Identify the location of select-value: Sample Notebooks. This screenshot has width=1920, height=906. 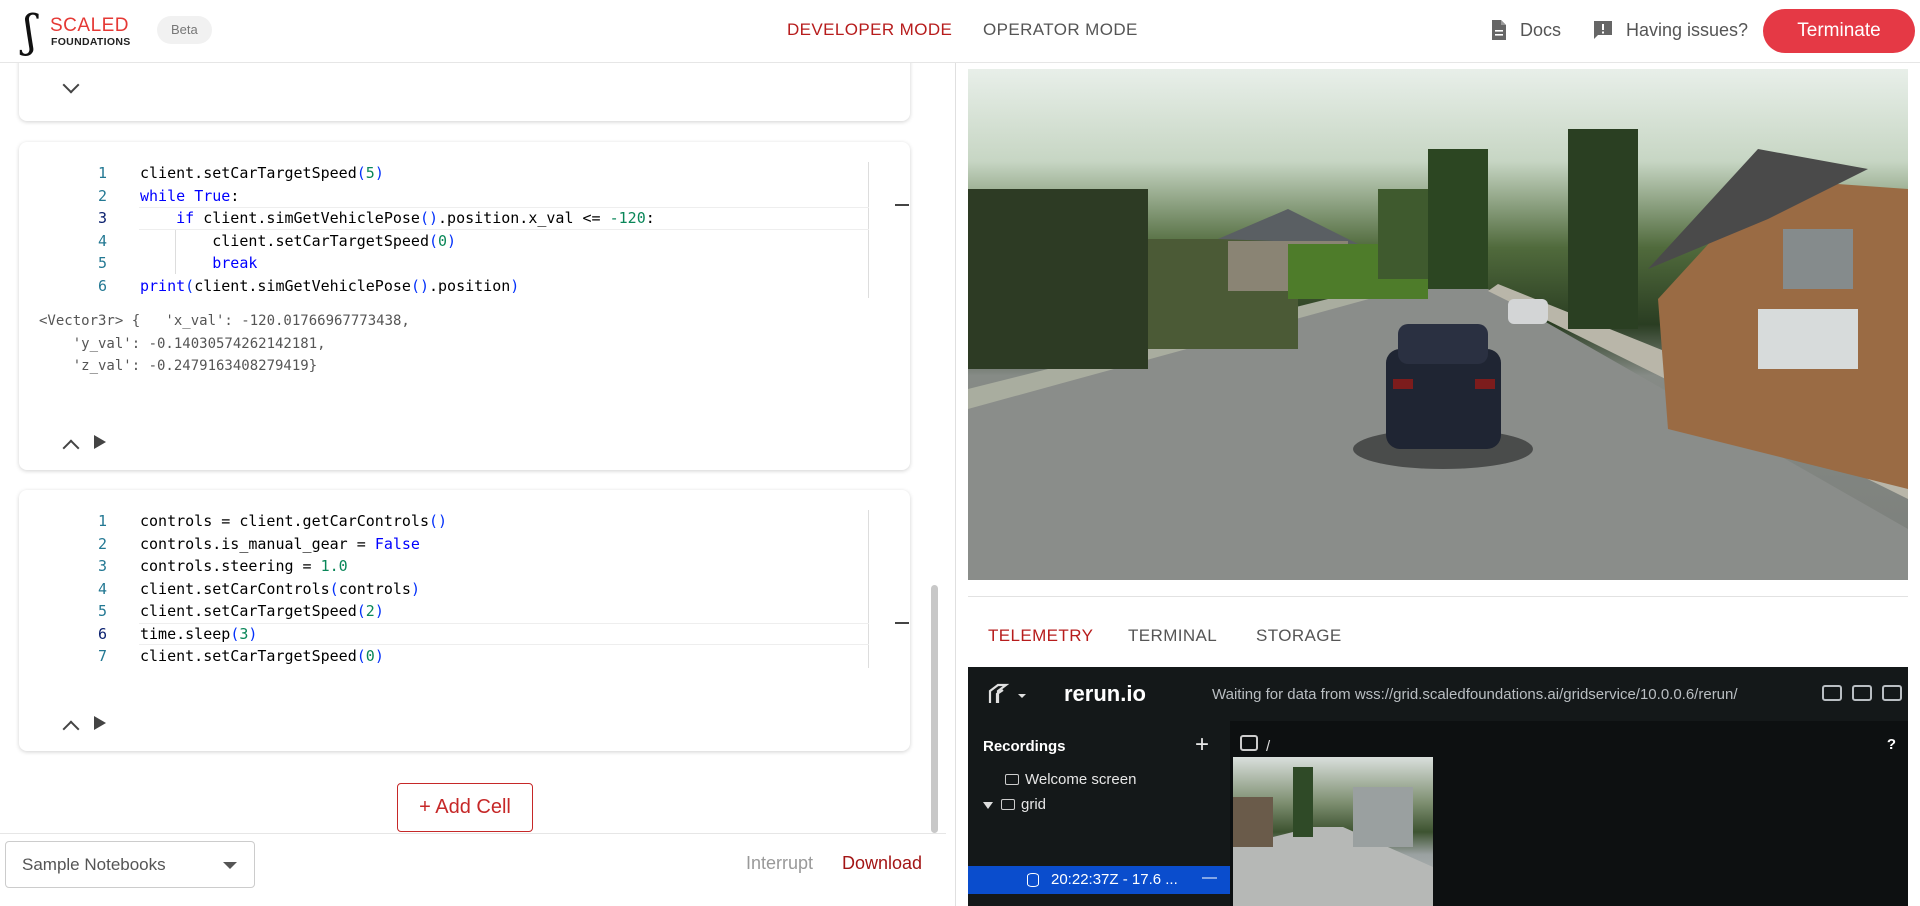
(94, 864).